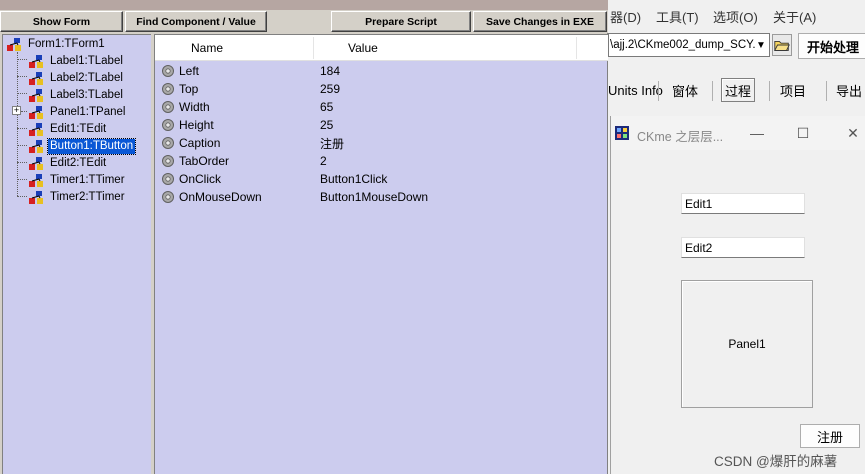  I want to click on property-value: 2, so click(323, 161).